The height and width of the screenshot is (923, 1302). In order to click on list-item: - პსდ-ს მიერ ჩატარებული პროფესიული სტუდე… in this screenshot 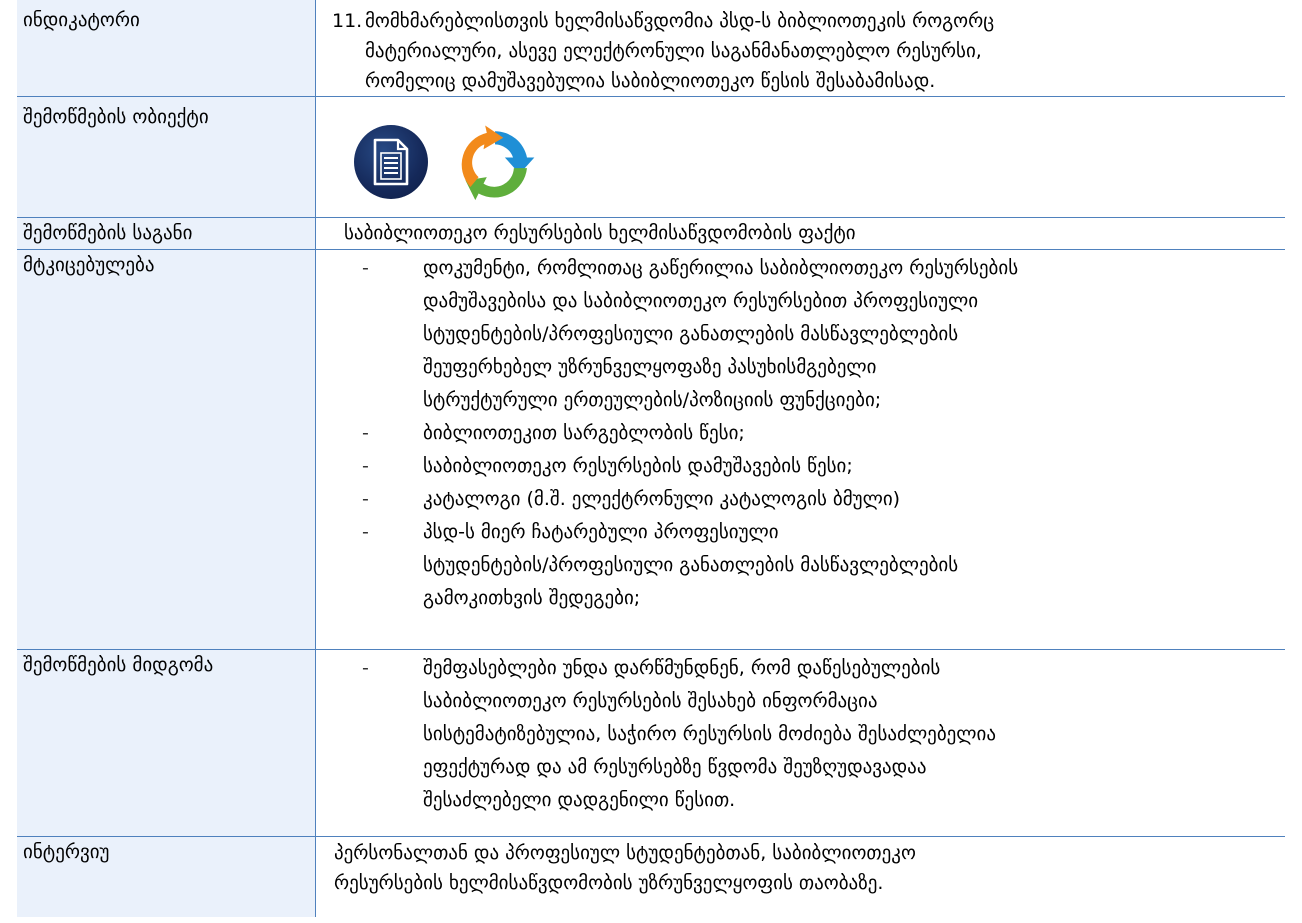, I will do `click(793, 565)`.